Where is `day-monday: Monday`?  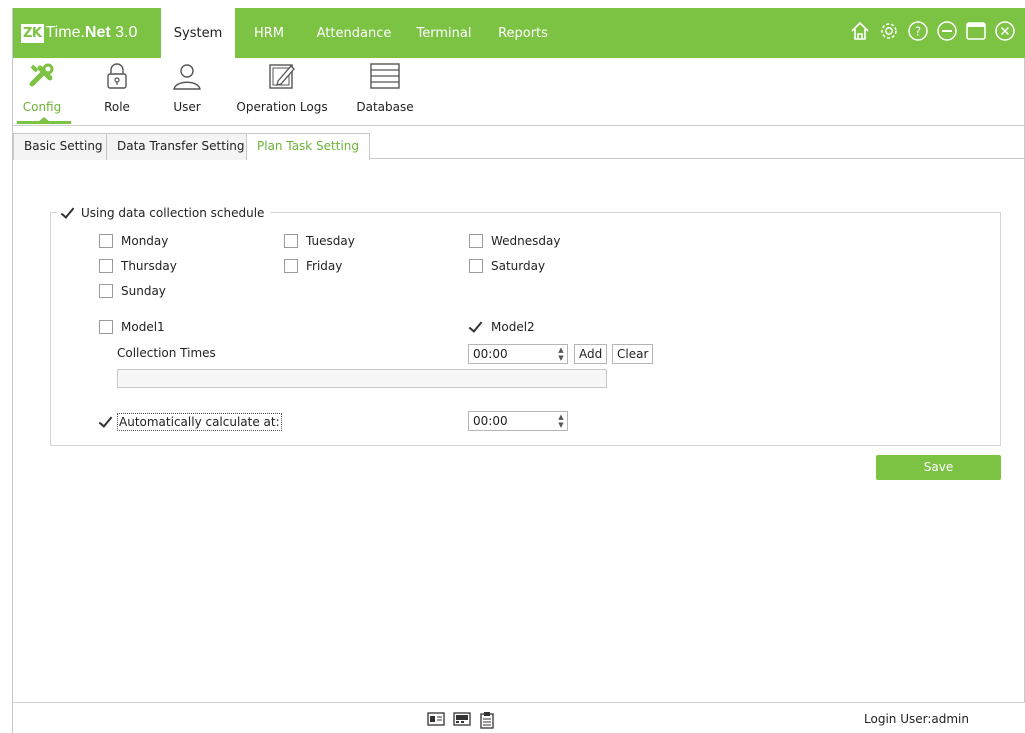
day-monday: Monday is located at coordinates (133, 241).